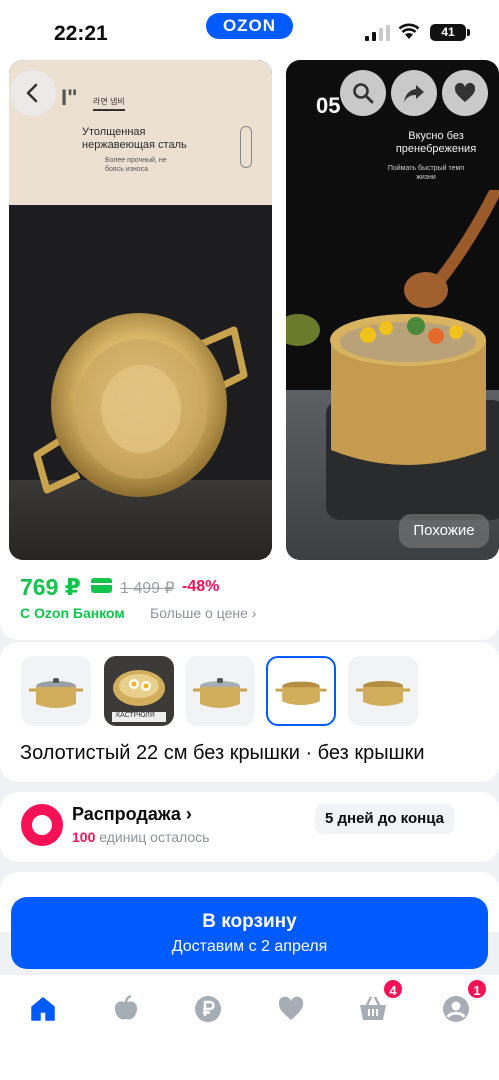  I want to click on similar-button: Похожие, so click(444, 531).